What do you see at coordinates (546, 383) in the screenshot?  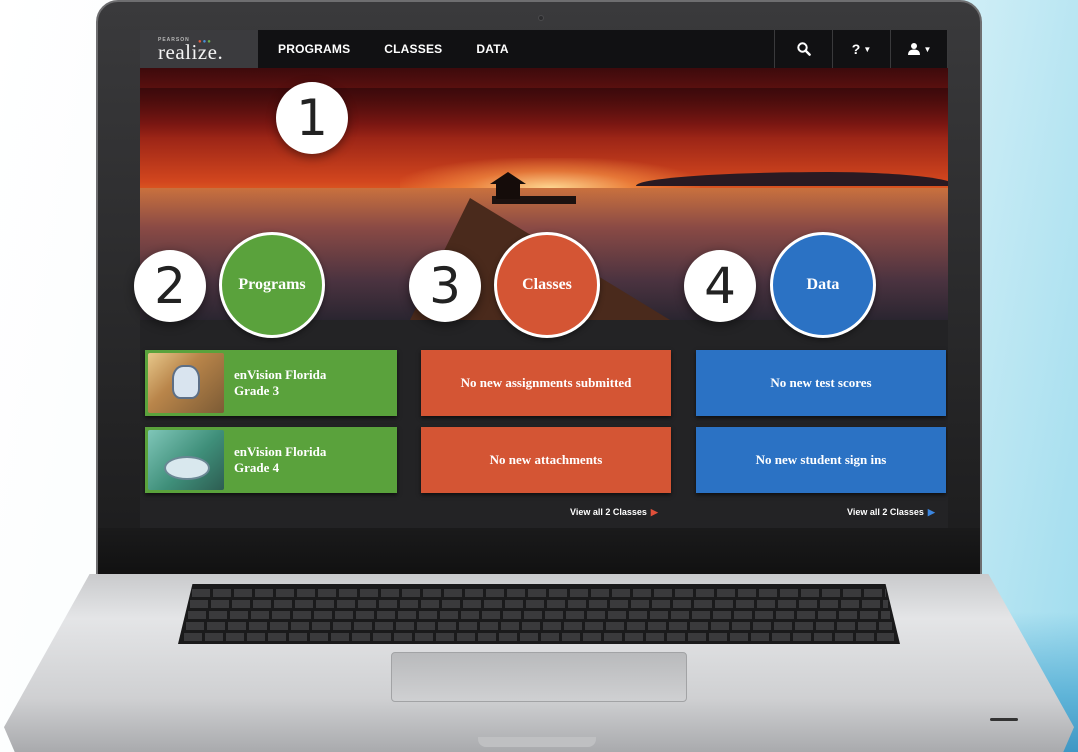 I see `classes-notification-card: No new assignments submitted` at bounding box center [546, 383].